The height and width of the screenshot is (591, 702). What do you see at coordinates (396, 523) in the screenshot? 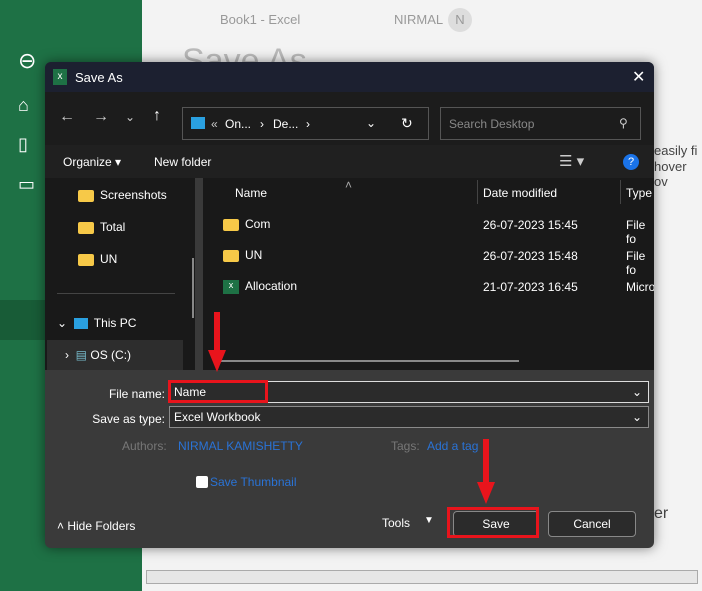
I see `tools-button: Tools` at bounding box center [396, 523].